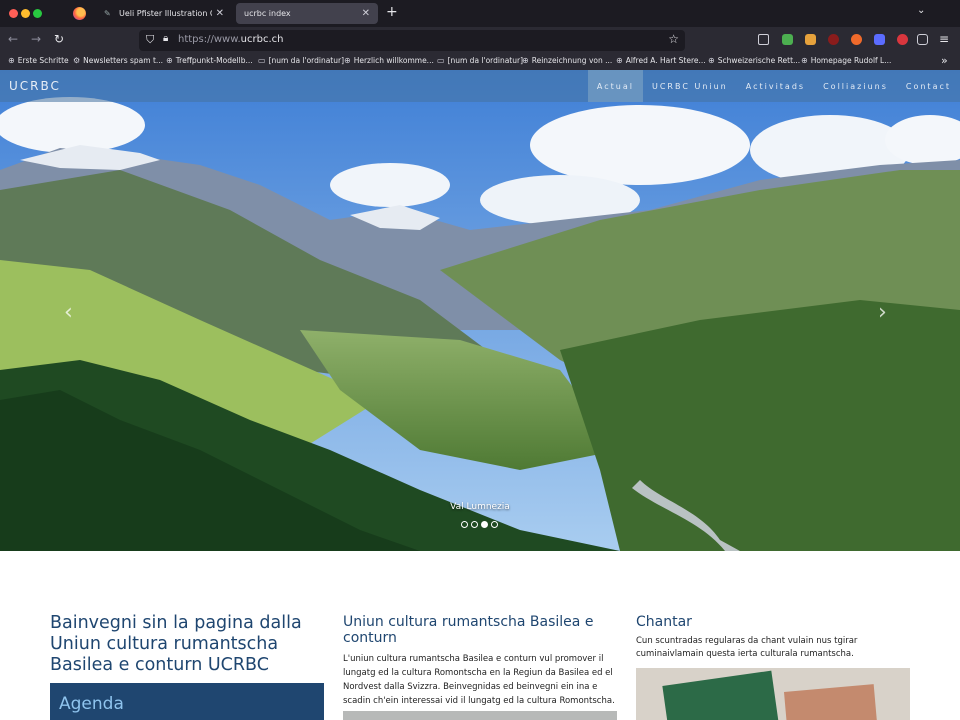 The image size is (960, 720). What do you see at coordinates (484, 524) in the screenshot?
I see `carousel-dot-active` at bounding box center [484, 524].